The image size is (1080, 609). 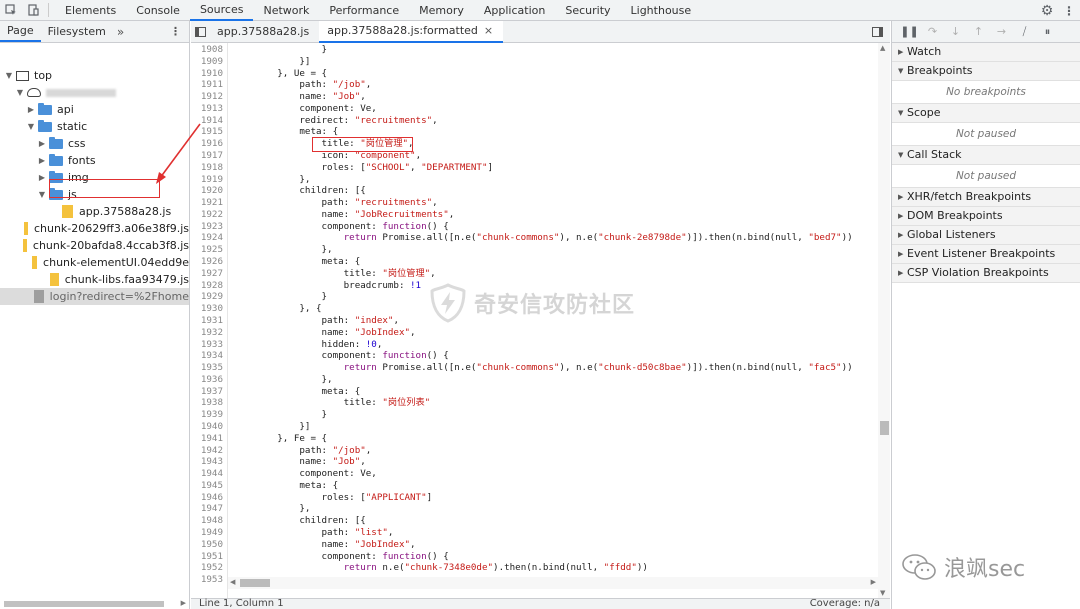 I want to click on section-global-listeners: ▶ Global Listeners, so click(x=986, y=235).